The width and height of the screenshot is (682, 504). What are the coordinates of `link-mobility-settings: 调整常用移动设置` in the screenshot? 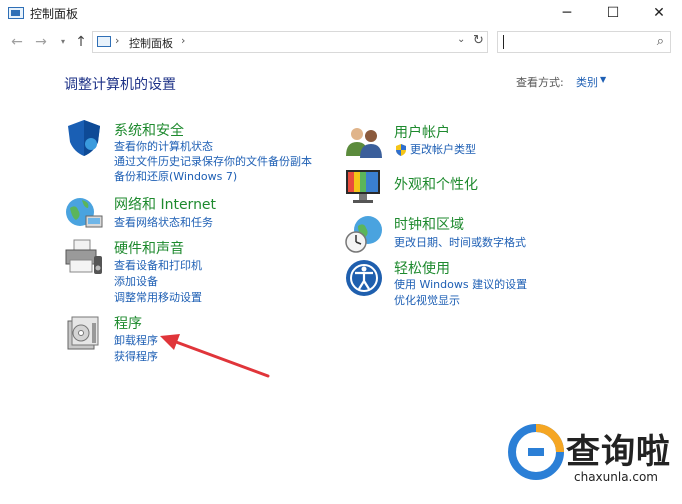 It's located at (158, 297).